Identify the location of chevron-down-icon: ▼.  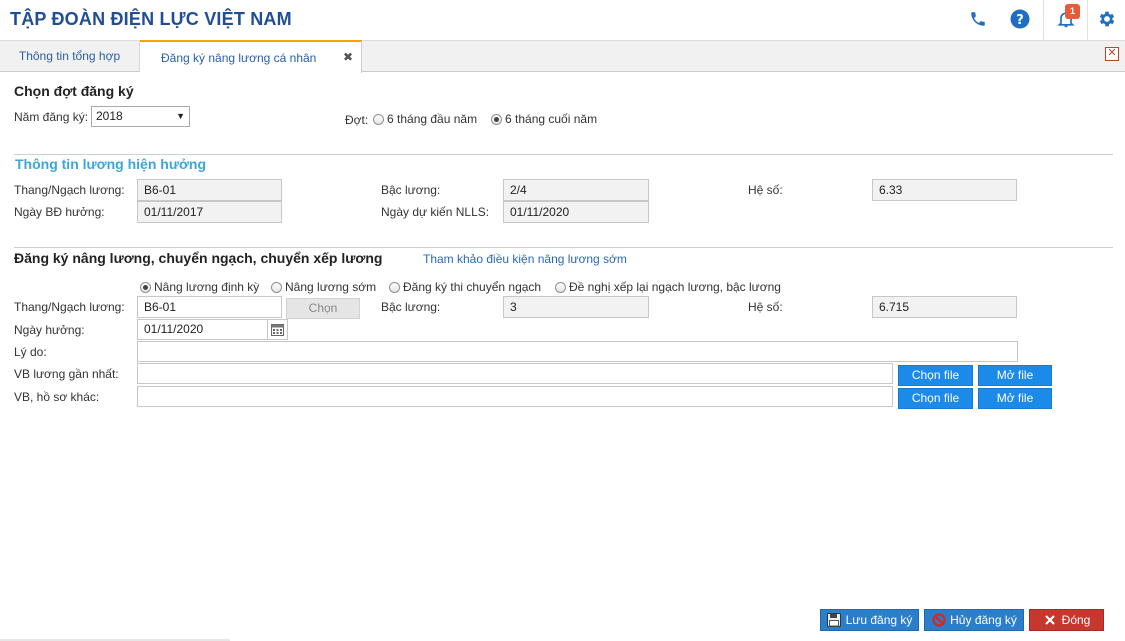
(180, 116).